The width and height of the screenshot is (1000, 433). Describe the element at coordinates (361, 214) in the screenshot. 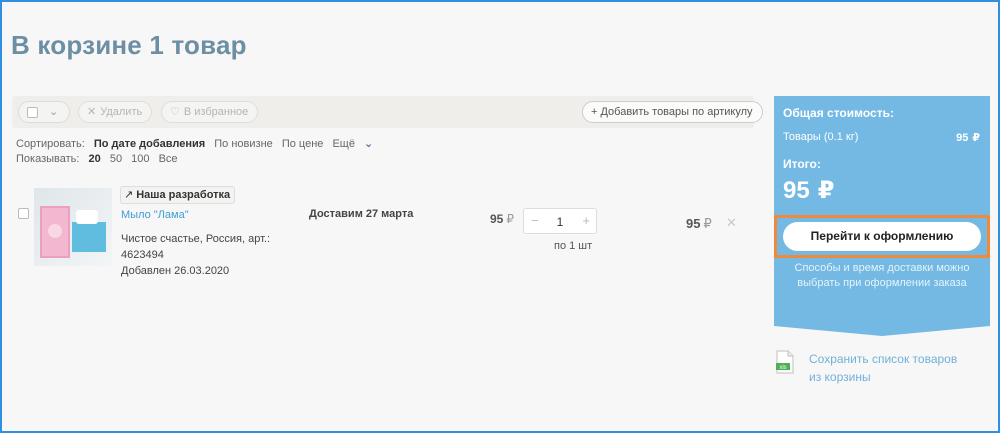

I see `delivery-date: Доставим 27 марта` at that location.